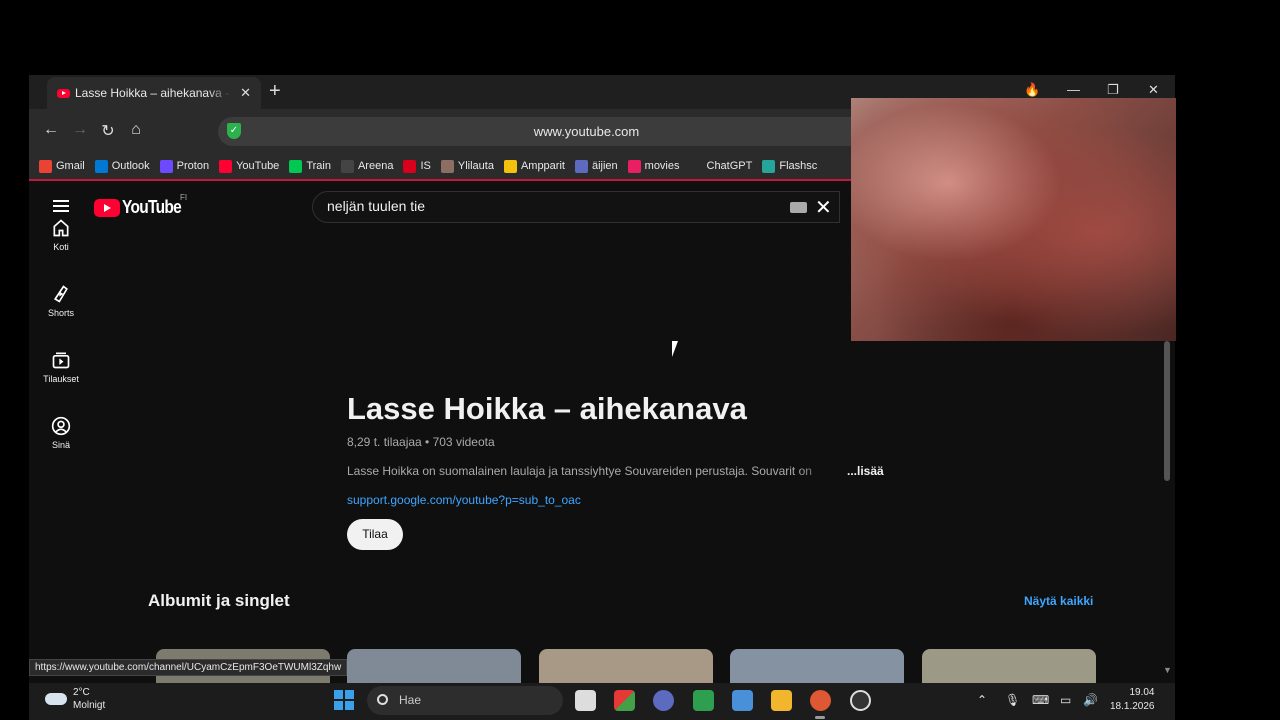  I want to click on settings-icon, so click(860, 700).